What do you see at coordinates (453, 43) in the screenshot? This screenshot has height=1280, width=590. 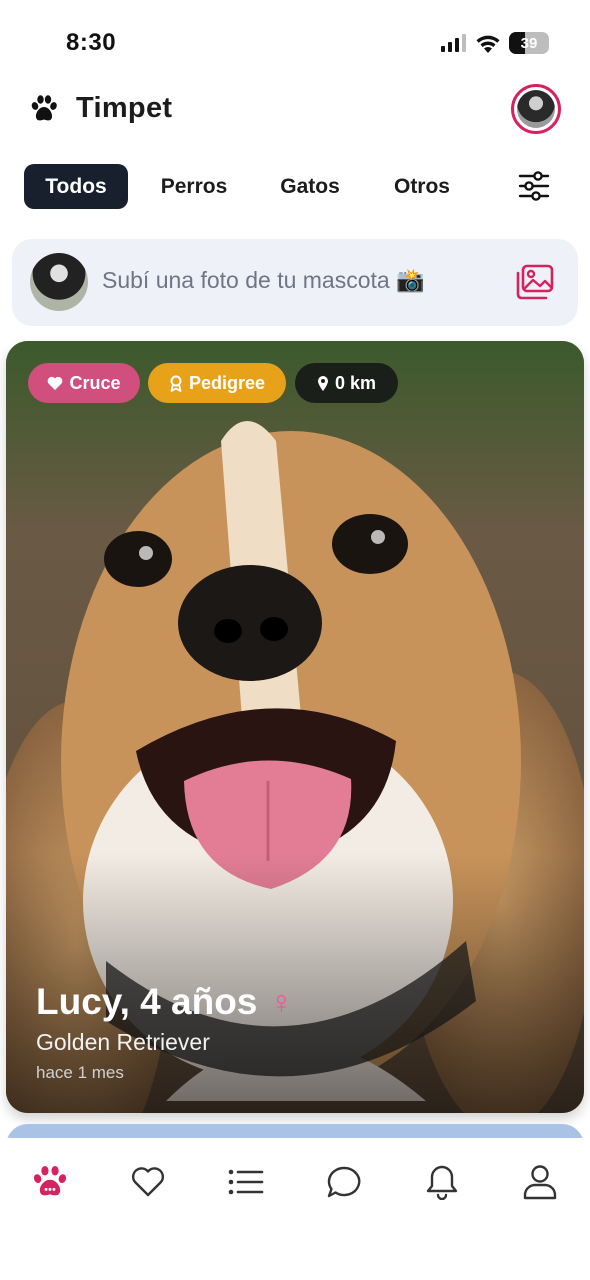 I see `cellular-signal-icon` at bounding box center [453, 43].